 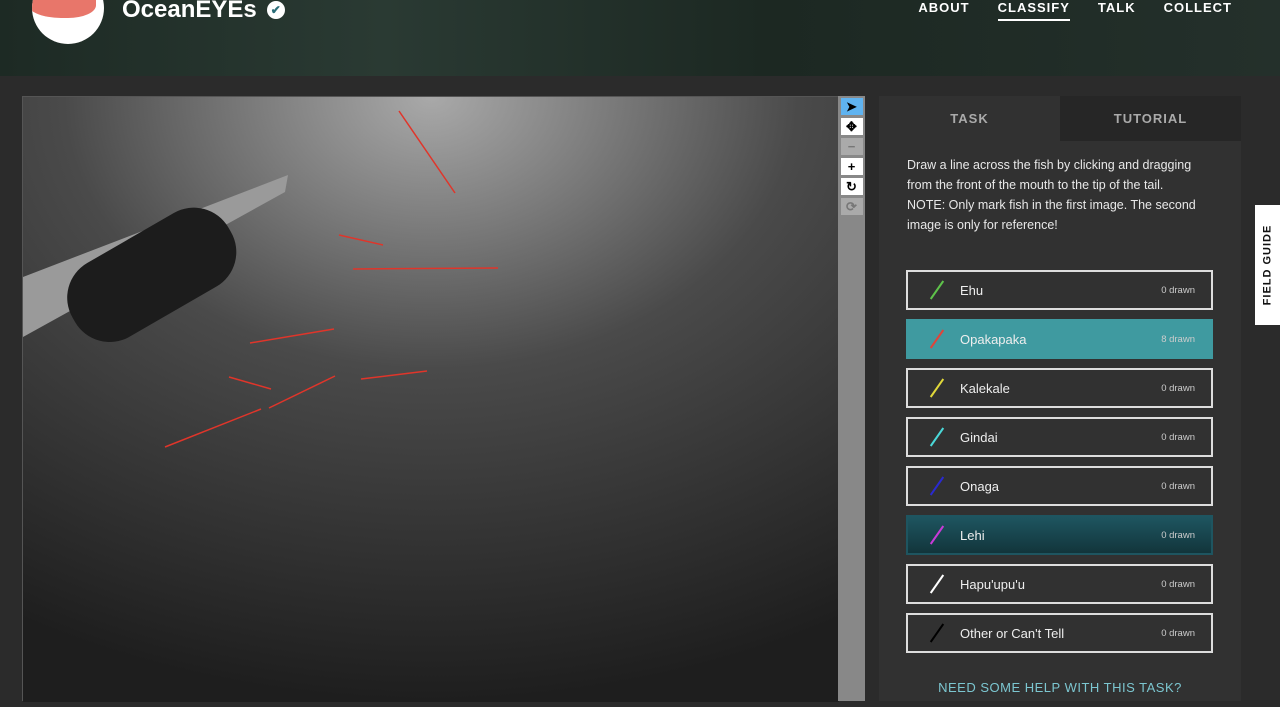 I want to click on image-toolbar: ➤ ✥ − + ↻ ⟳, so click(x=851, y=398).